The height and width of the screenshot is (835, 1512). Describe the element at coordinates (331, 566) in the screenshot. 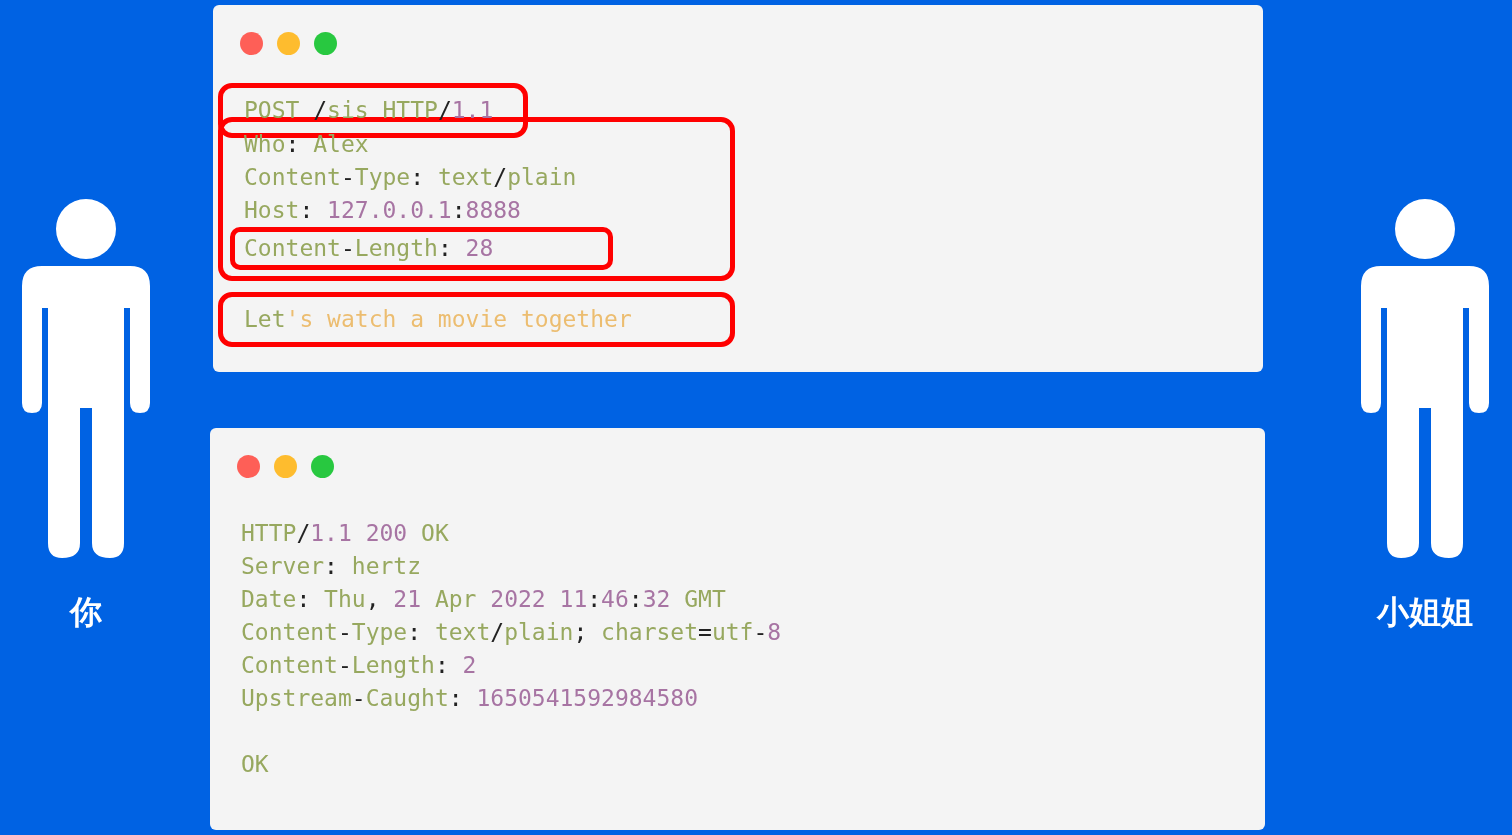

I see `code-line: Server: hertz` at that location.